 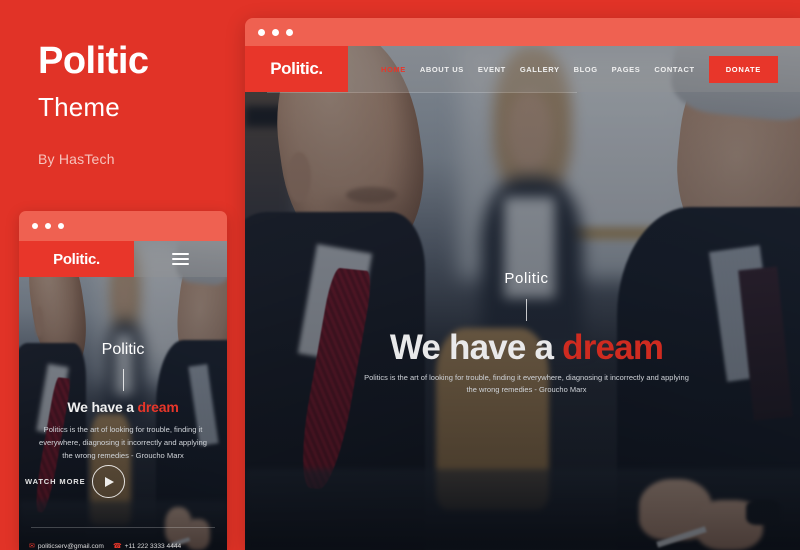 What do you see at coordinates (476, 347) in the screenshot?
I see `hero-title-plain: We have a` at bounding box center [476, 347].